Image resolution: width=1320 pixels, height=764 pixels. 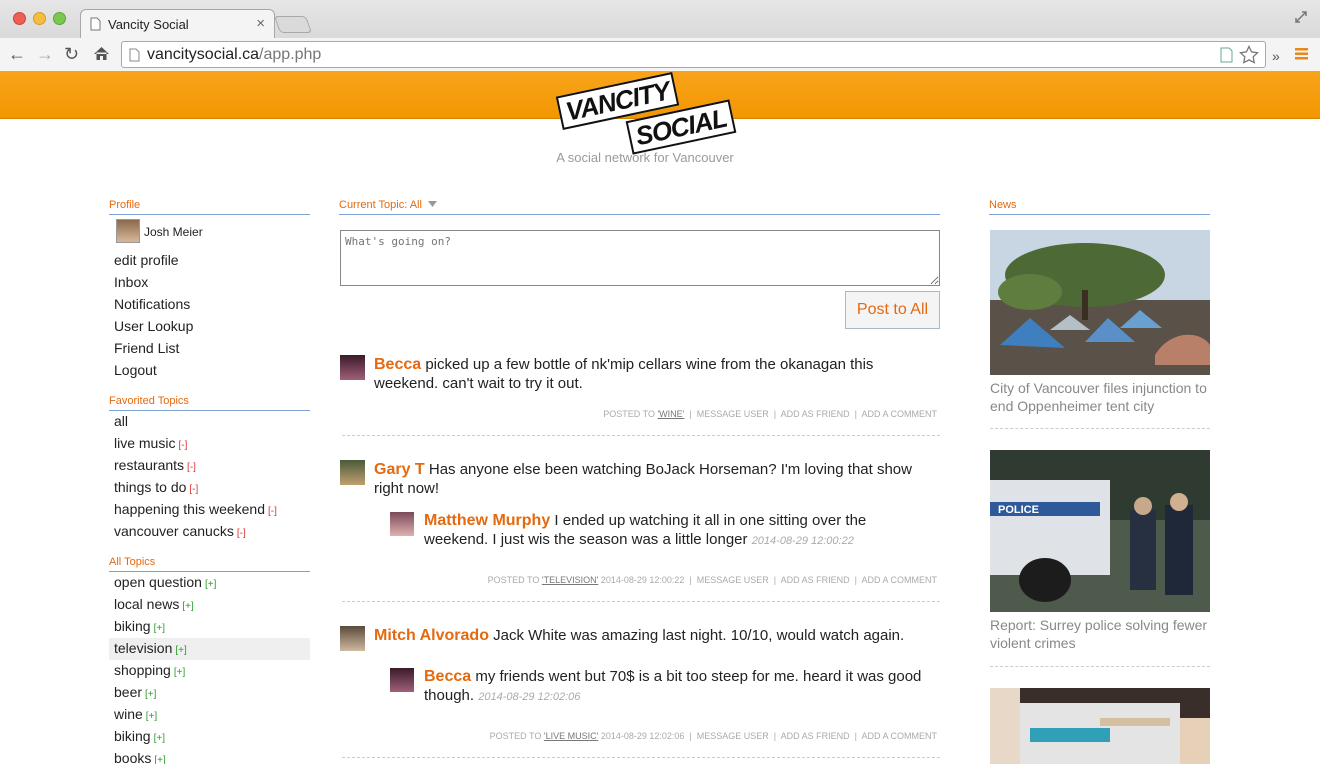 What do you see at coordinates (515, 736) in the screenshot?
I see `posted-to-label: POSTED TO` at bounding box center [515, 736].